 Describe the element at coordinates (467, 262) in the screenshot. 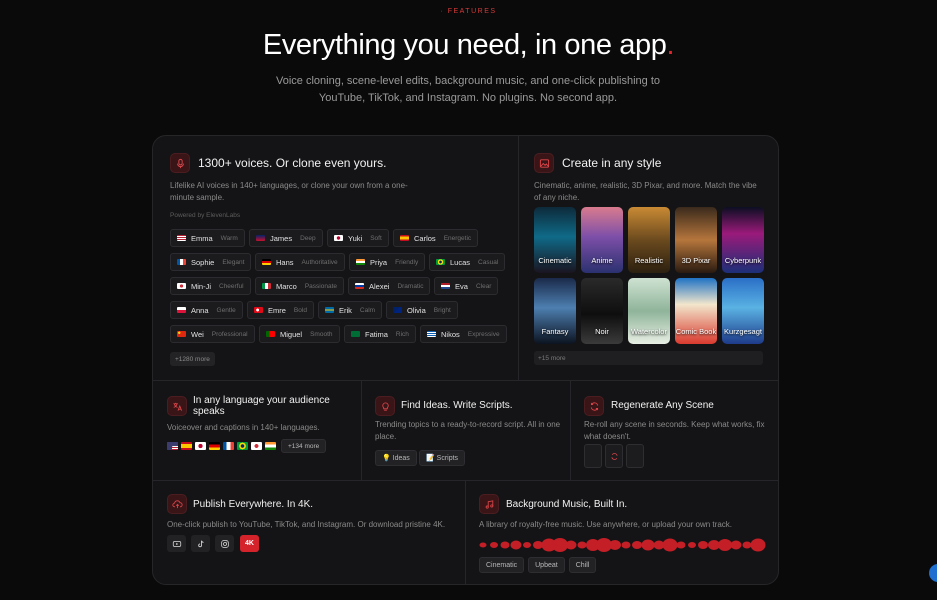

I see `voice-chip: Lucas Casual` at that location.